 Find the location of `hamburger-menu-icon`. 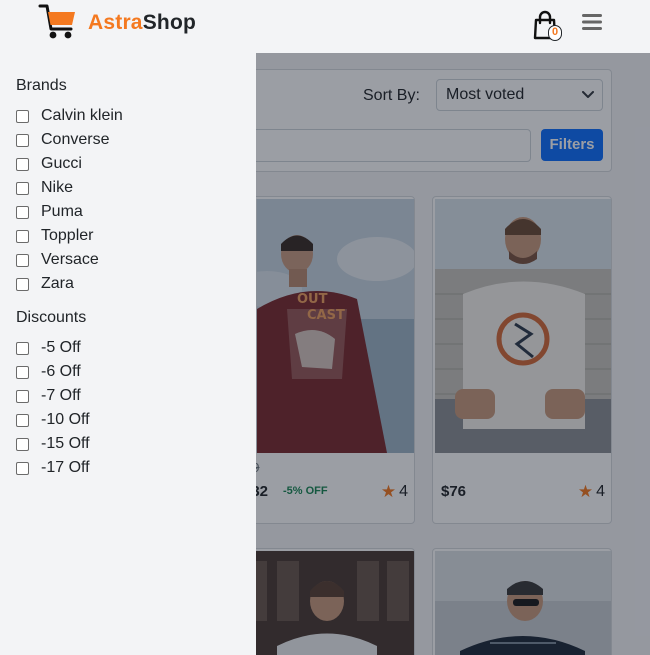

hamburger-menu-icon is located at coordinates (592, 22).